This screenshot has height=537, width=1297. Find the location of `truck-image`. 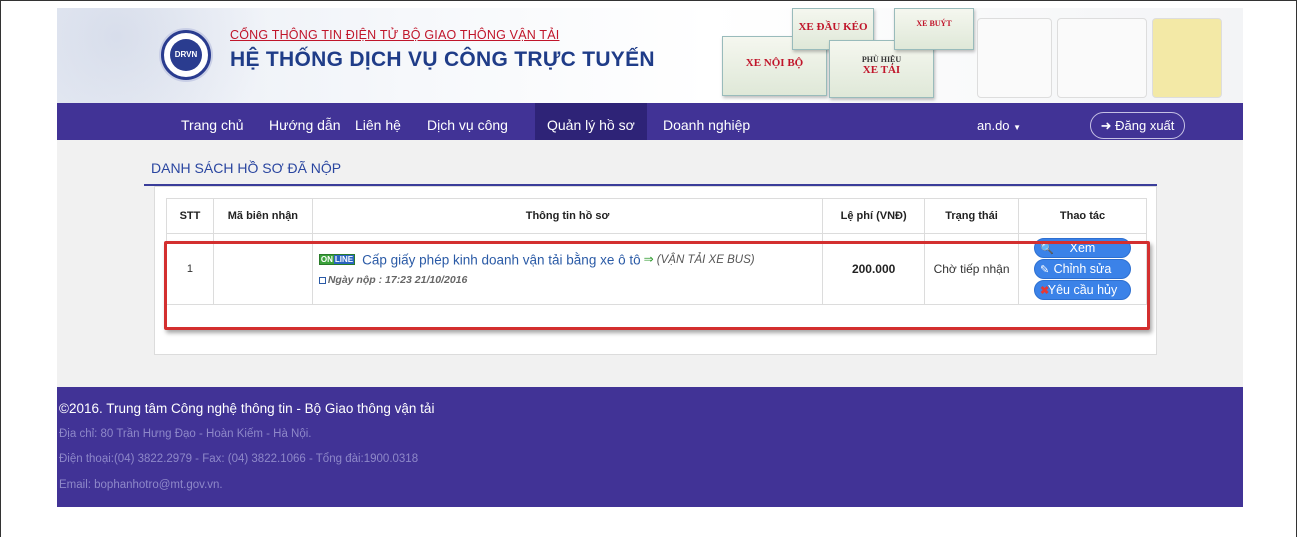

truck-image is located at coordinates (1102, 58).